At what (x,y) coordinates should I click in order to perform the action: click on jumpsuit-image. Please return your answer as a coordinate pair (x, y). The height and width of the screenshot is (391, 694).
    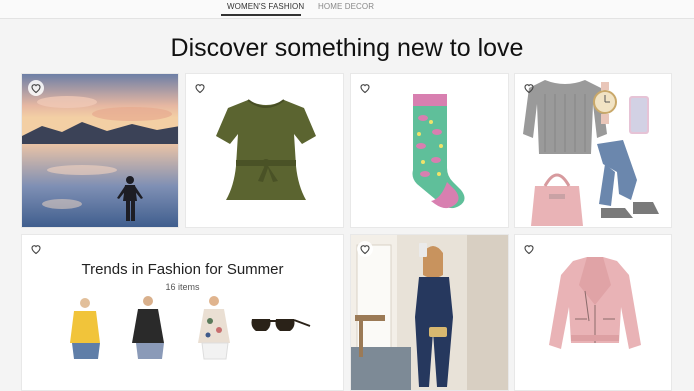
    Looking at the image, I should click on (429, 312).